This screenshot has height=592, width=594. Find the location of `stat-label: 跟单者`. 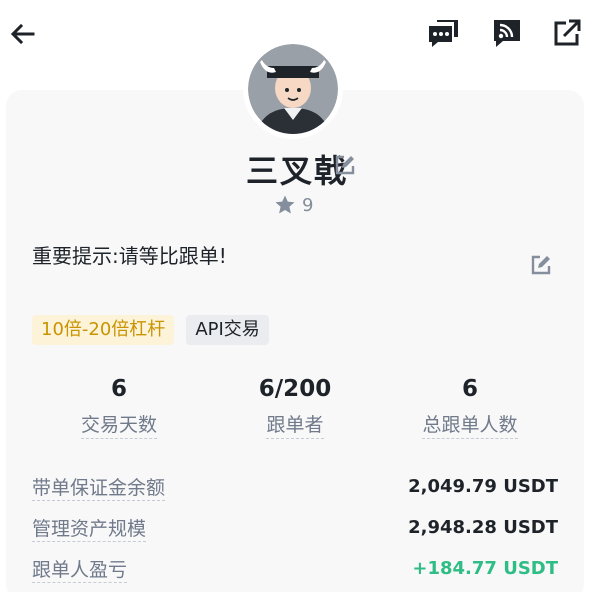

stat-label: 跟单者 is located at coordinates (295, 424).